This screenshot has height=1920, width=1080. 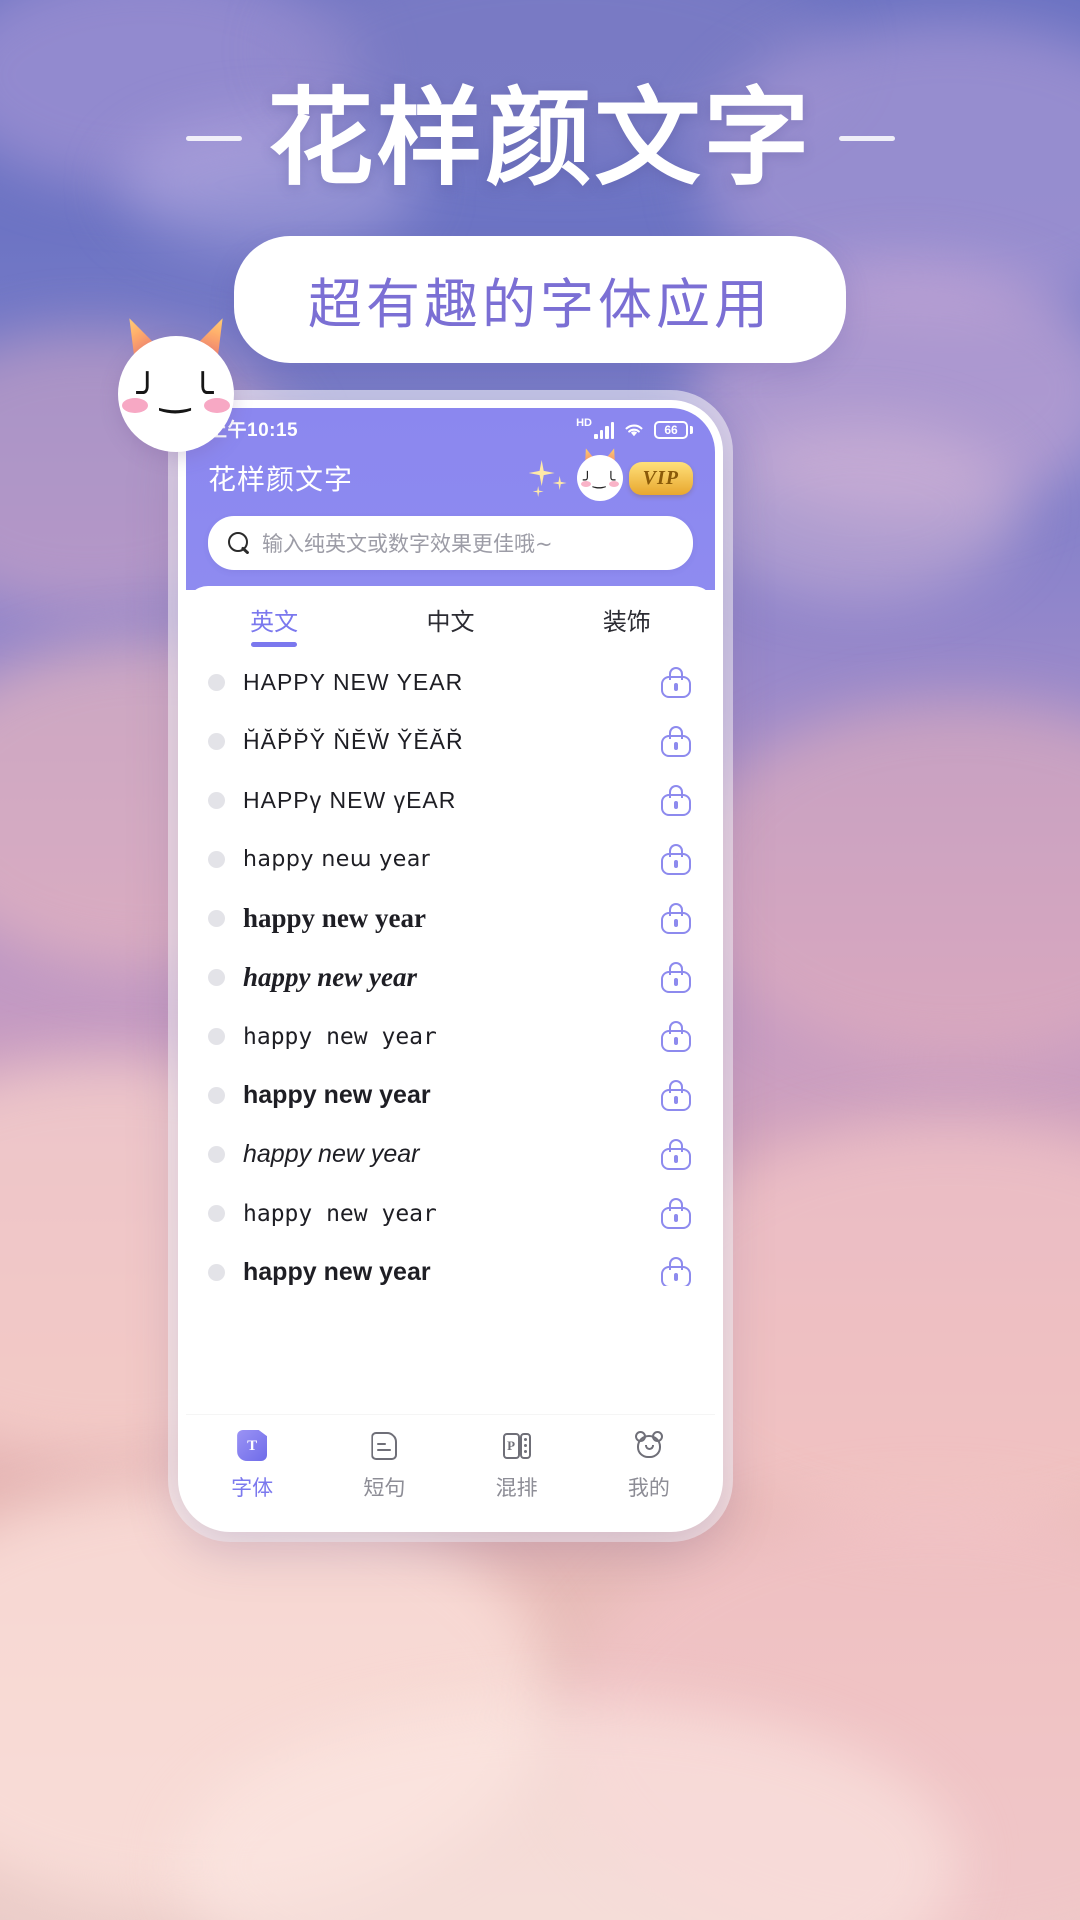 I want to click on page-title: 花样颜文字, so click(x=540, y=138).